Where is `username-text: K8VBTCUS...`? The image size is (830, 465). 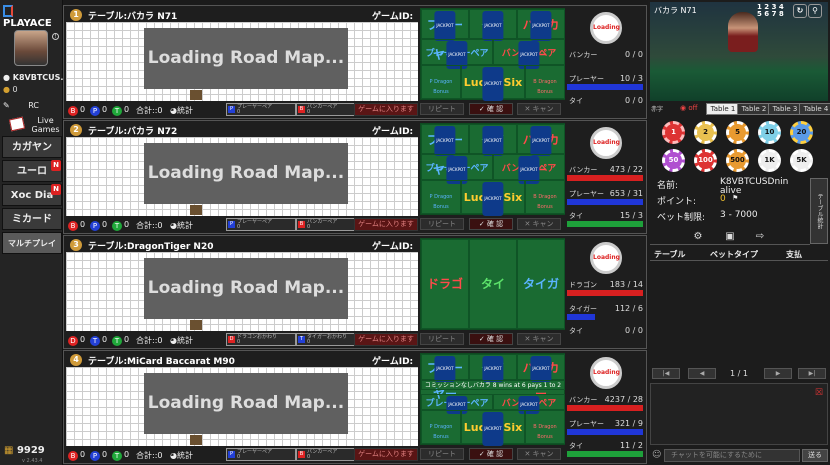 username-text: K8VBTCUS... is located at coordinates (41, 77).